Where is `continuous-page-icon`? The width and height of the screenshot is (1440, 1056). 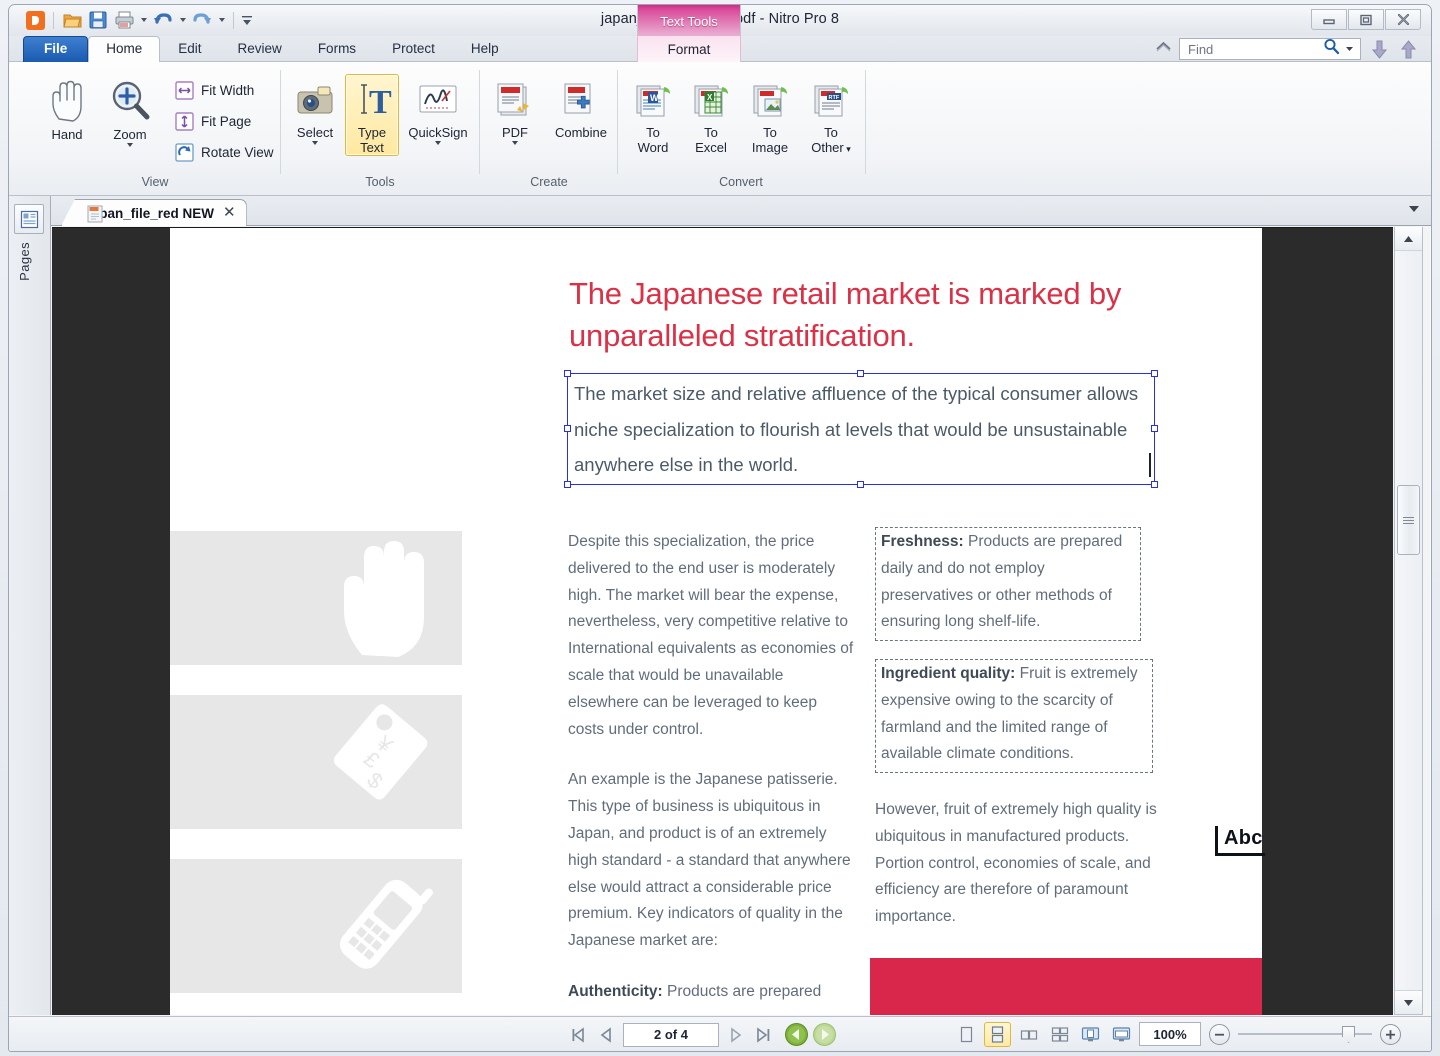
continuous-page-icon is located at coordinates (997, 1034).